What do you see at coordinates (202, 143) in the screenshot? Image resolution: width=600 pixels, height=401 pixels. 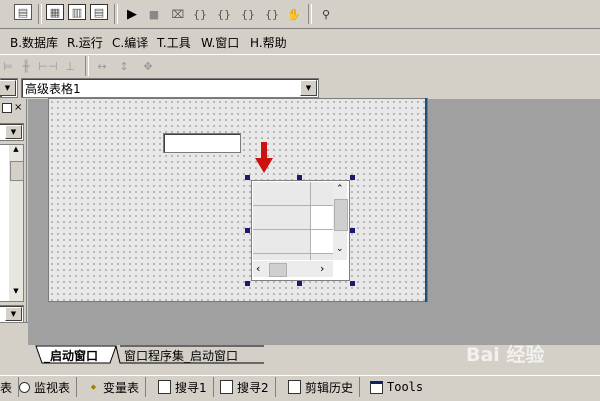 I see `edit-box-control` at bounding box center [202, 143].